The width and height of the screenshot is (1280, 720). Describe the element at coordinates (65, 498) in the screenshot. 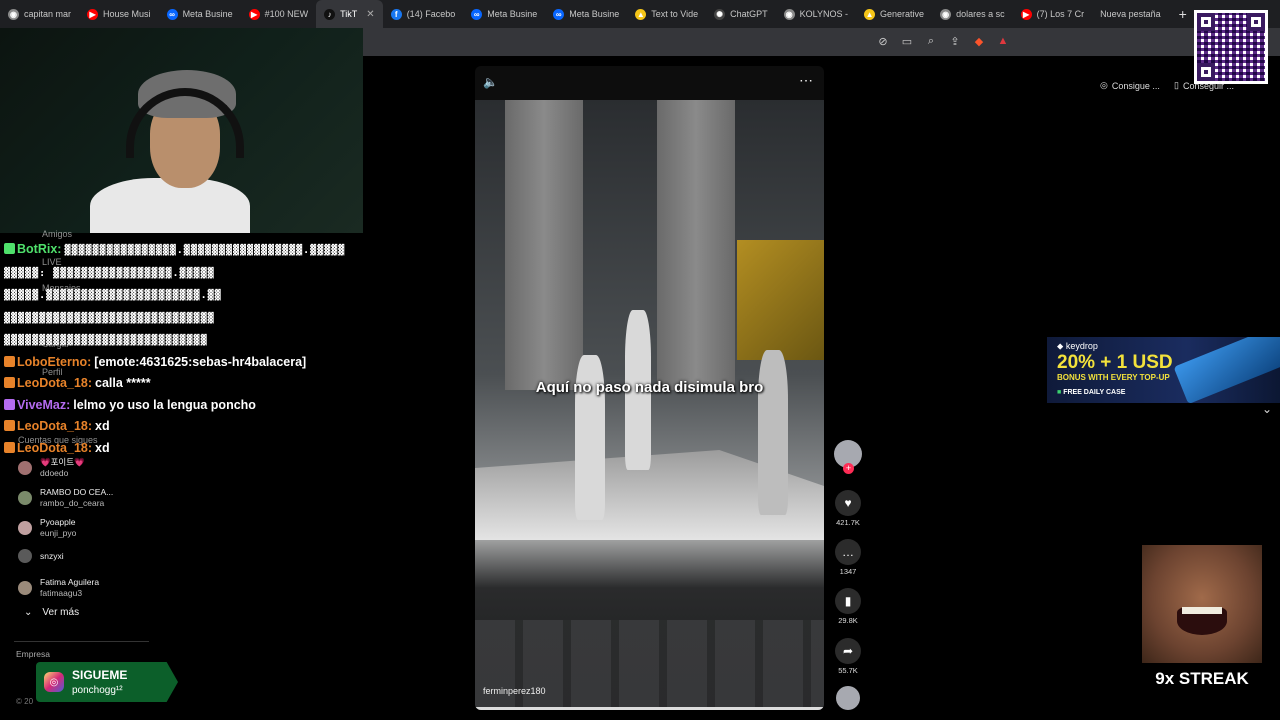

I see `following-item: RAMBO DO CEA... rambo_do_ceara` at that location.